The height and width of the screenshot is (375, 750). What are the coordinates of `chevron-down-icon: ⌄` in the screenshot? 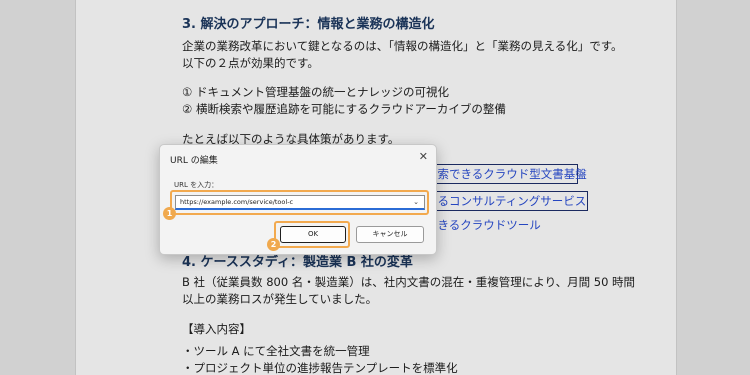 It's located at (416, 202).